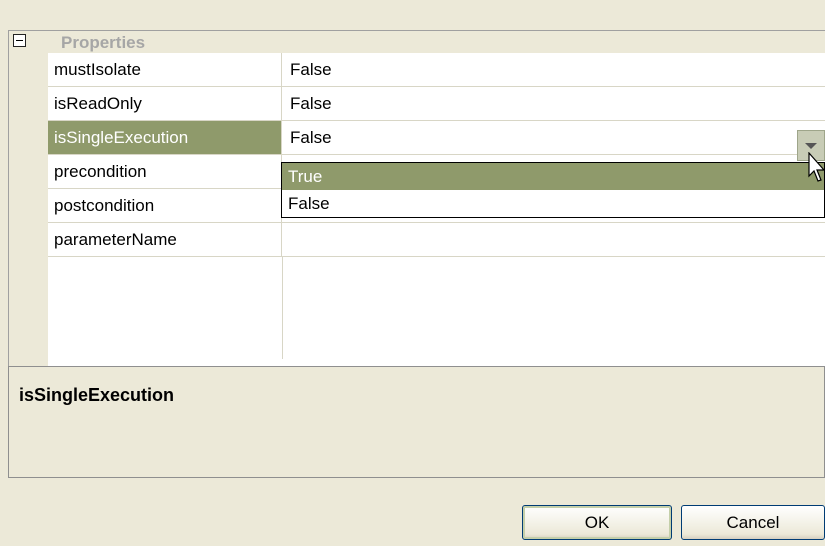 This screenshot has height=546, width=825. I want to click on property-name: precondition, so click(165, 171).